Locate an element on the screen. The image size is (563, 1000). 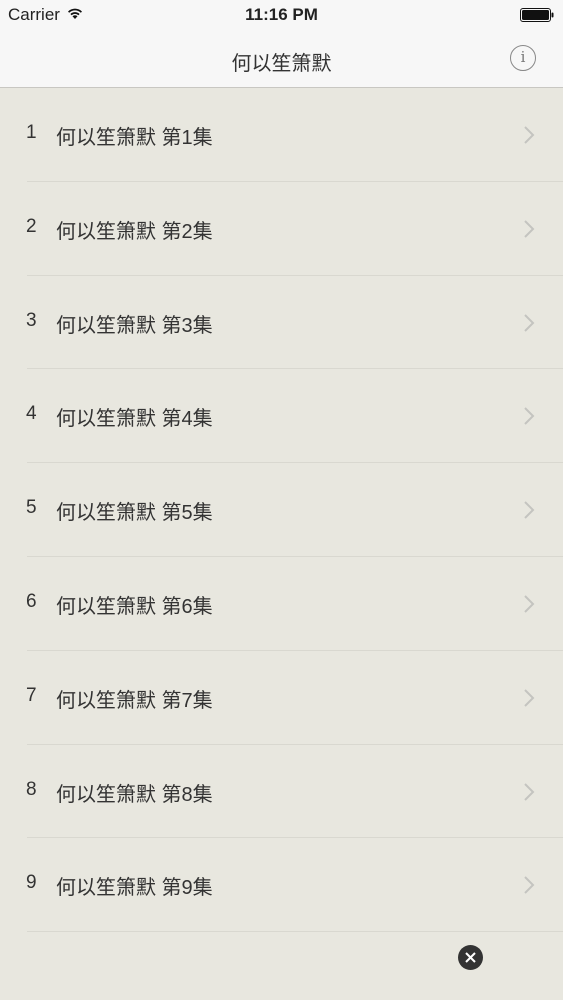
episode-number: 6 is located at coordinates (31, 601).